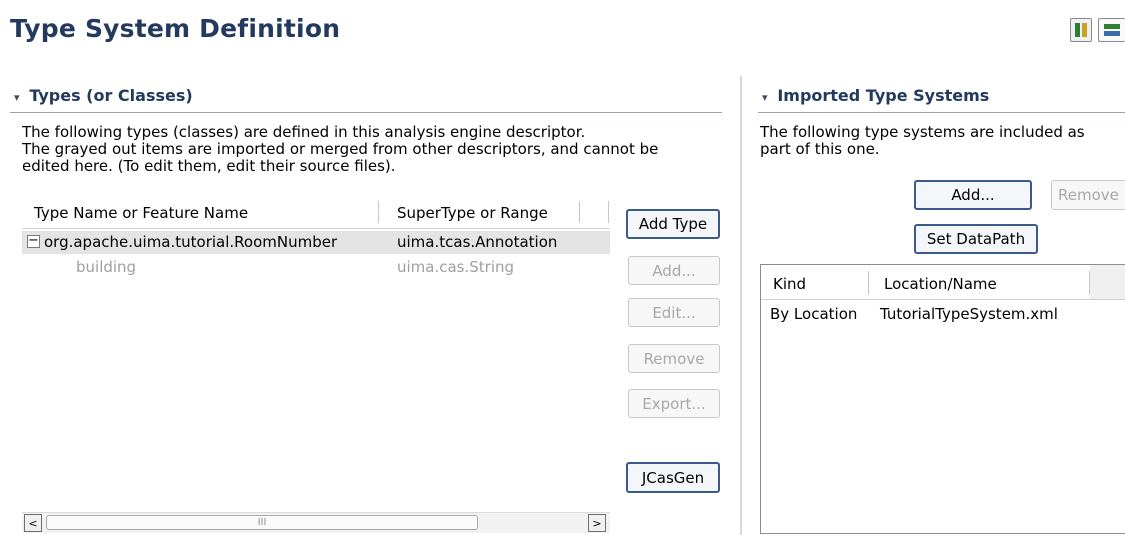  Describe the element at coordinates (597, 523) in the screenshot. I see `scroll-right-button: >` at that location.